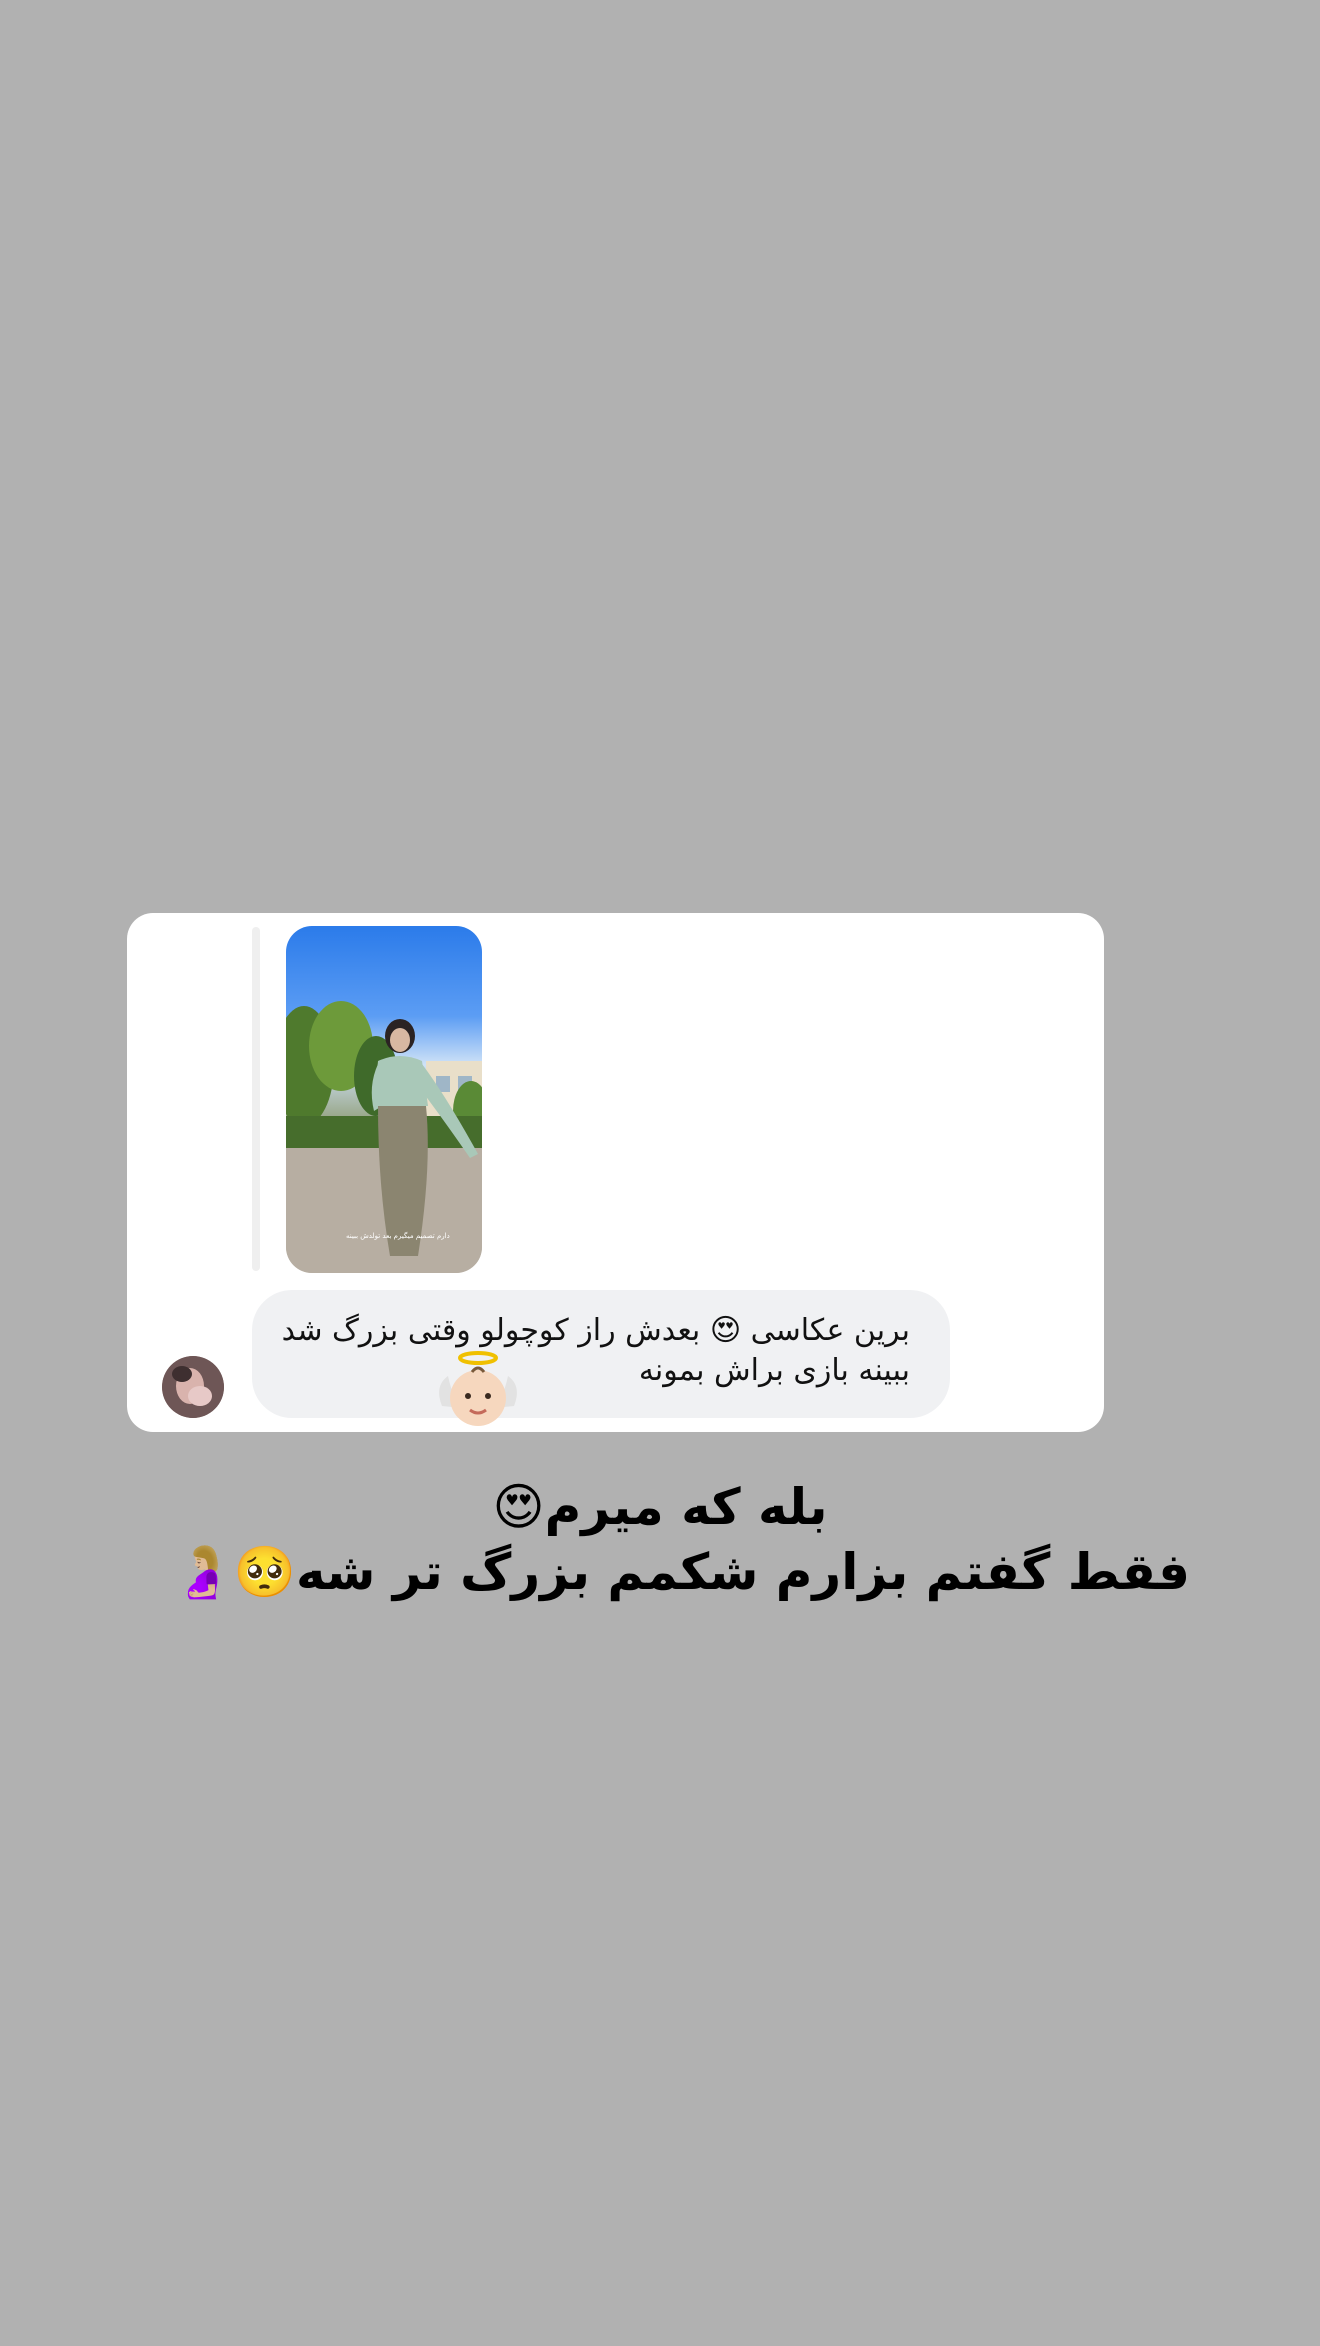 The height and width of the screenshot is (2346, 1320). I want to click on avatar-icon, so click(193, 1387).